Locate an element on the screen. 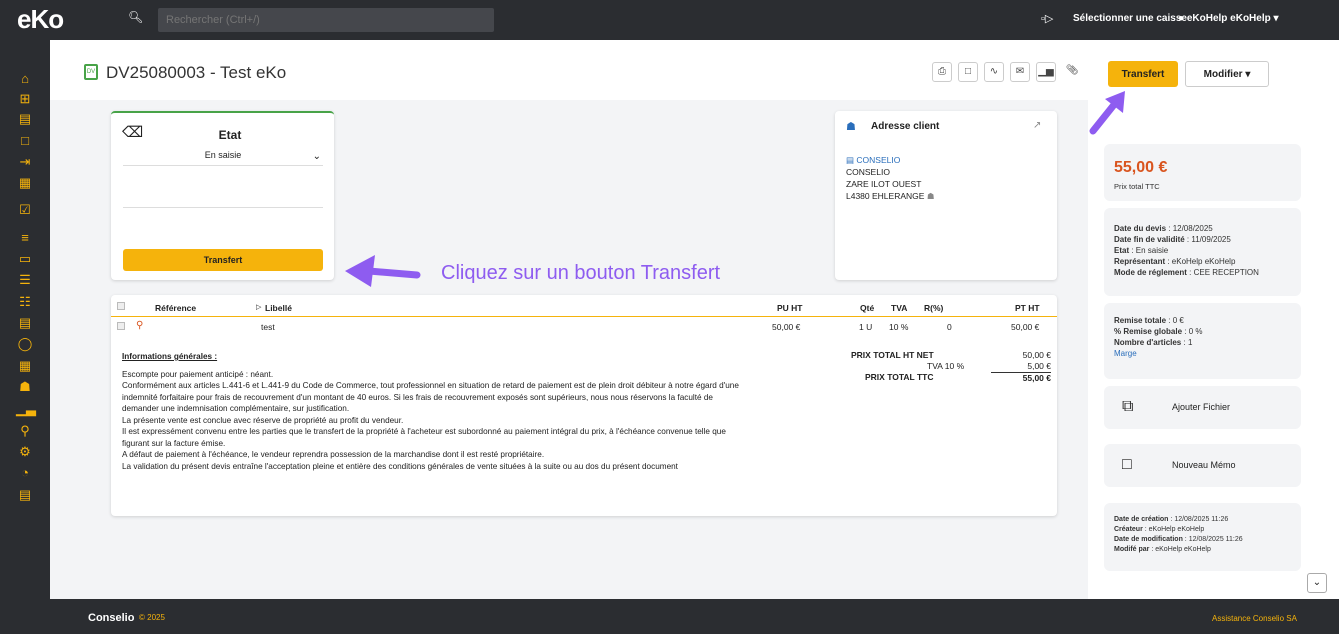 The image size is (1339, 634). client-link: ▤ CONSELIO is located at coordinates (890, 160).